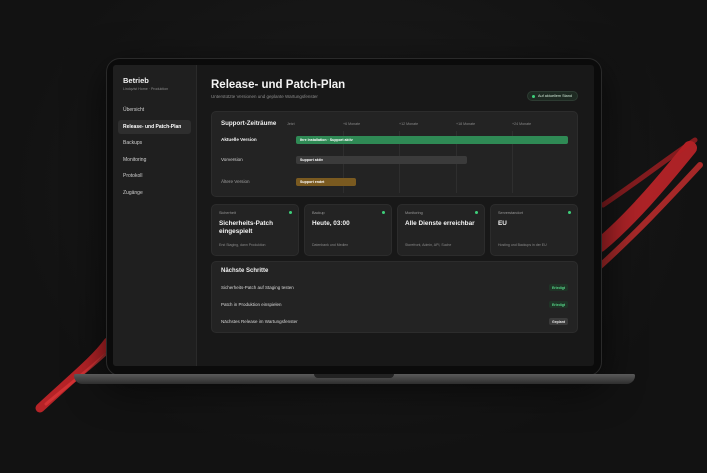 The height and width of the screenshot is (473, 707). Describe the element at coordinates (331, 223) in the screenshot. I see `tile-value: Heute, 03:00` at that location.